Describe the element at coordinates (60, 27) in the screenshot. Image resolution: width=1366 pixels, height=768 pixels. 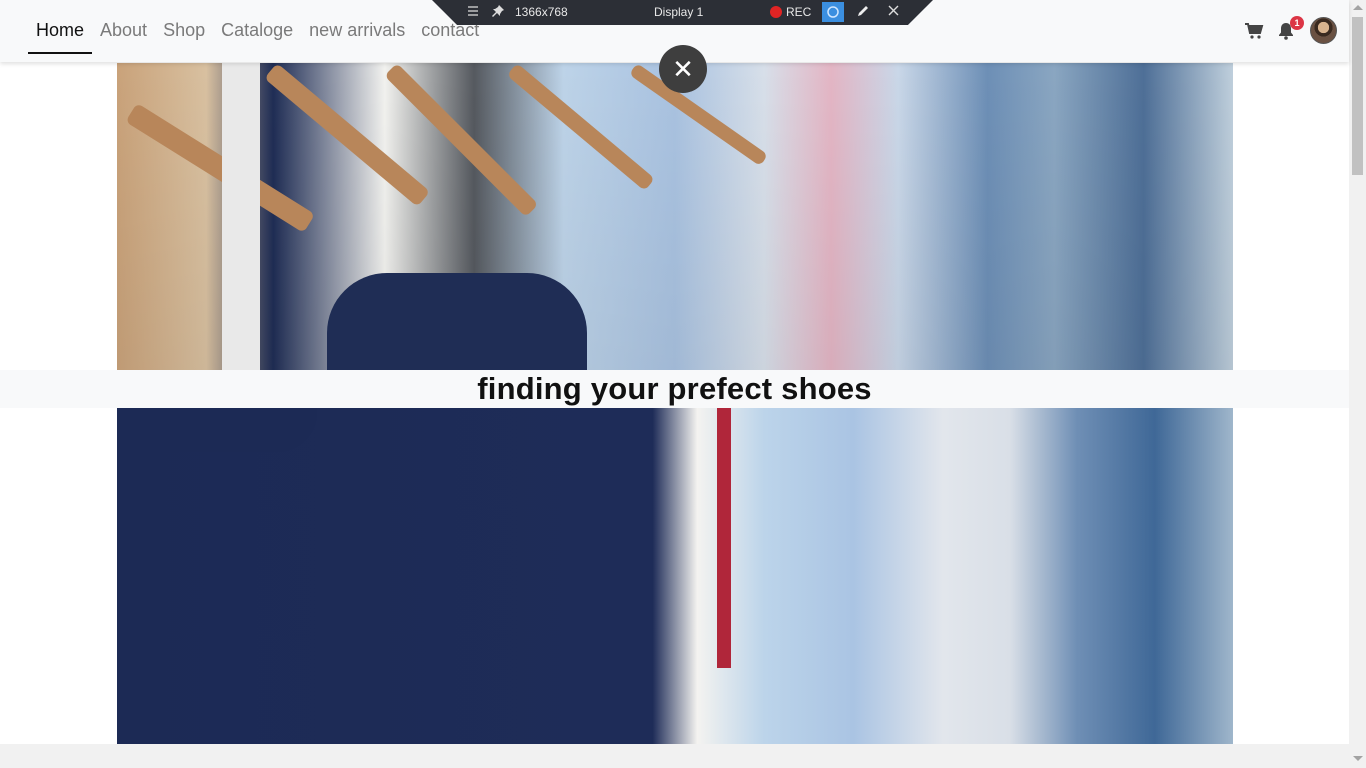
I see `nav-link-home: Home` at that location.